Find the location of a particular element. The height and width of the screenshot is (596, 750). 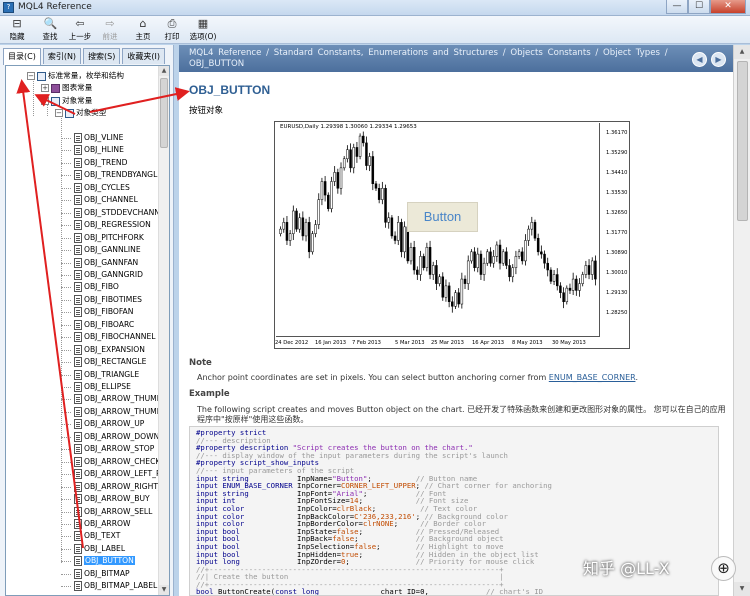

tree-item: OBJ_VLINE is located at coordinates (98, 138).